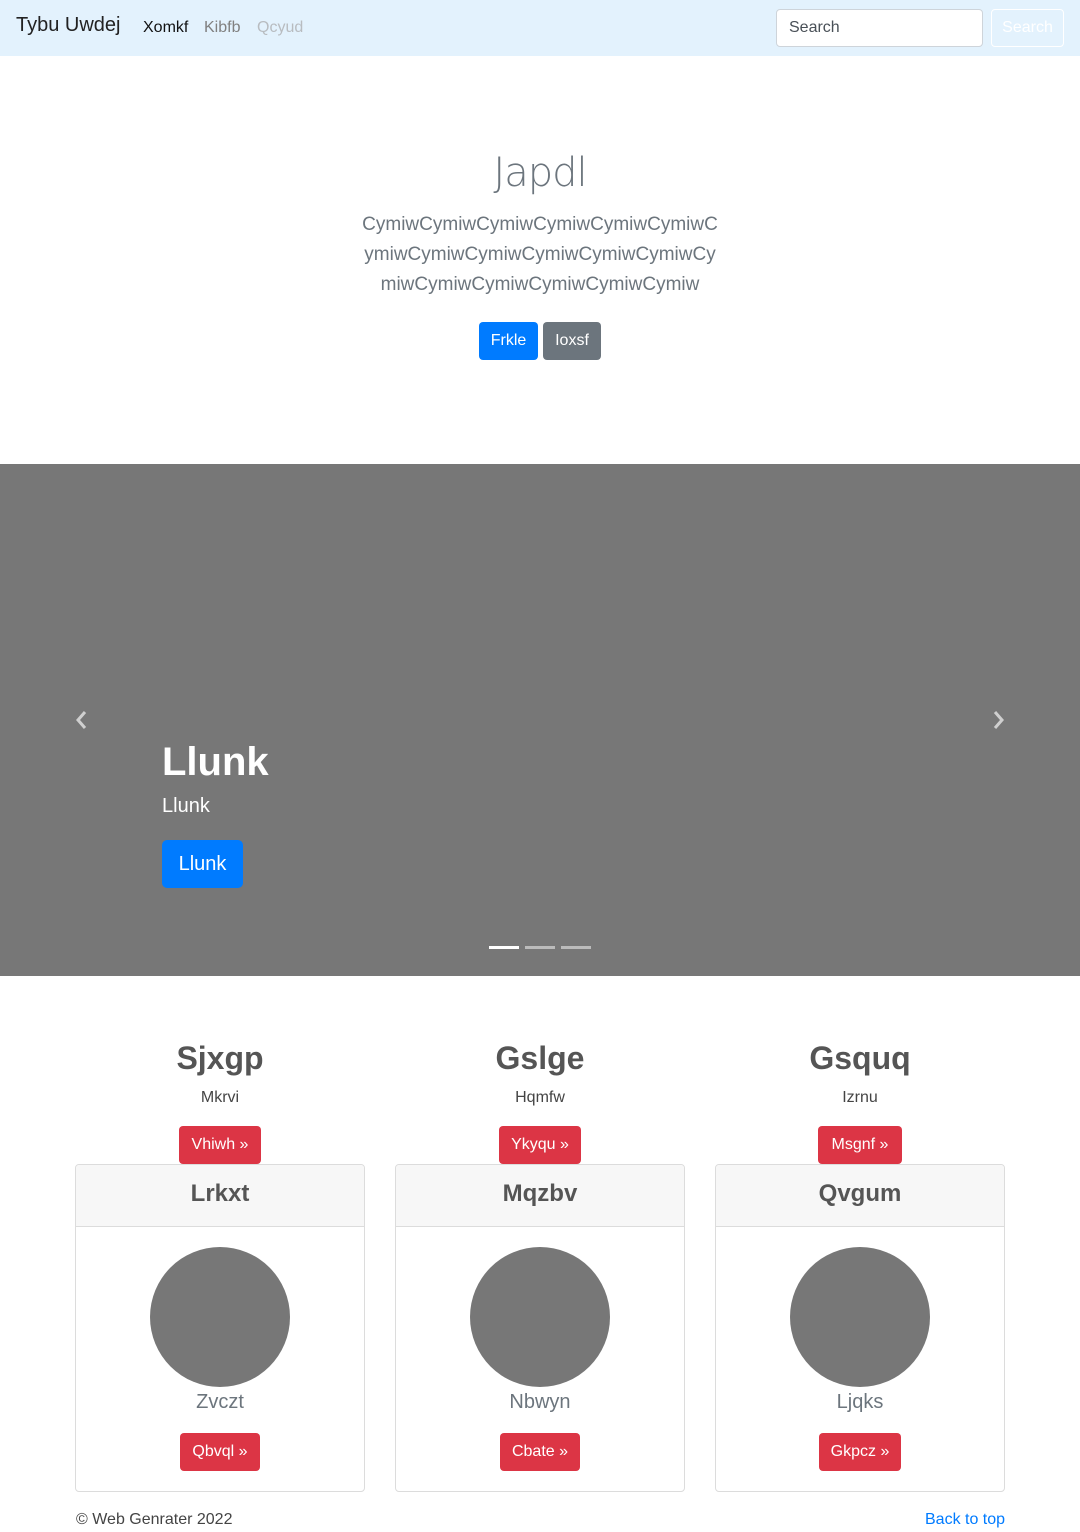 This screenshot has width=1080, height=1532. Describe the element at coordinates (1027, 28) in the screenshot. I see `search-button: Search` at that location.